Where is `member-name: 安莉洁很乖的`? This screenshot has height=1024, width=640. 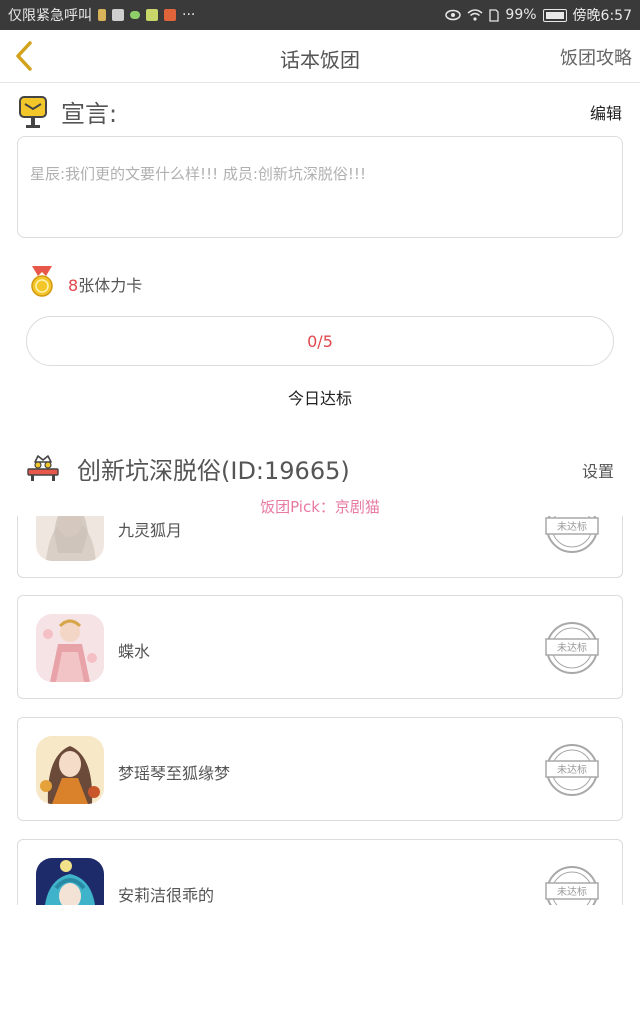
member-name: 安莉洁很乖的 is located at coordinates (166, 895).